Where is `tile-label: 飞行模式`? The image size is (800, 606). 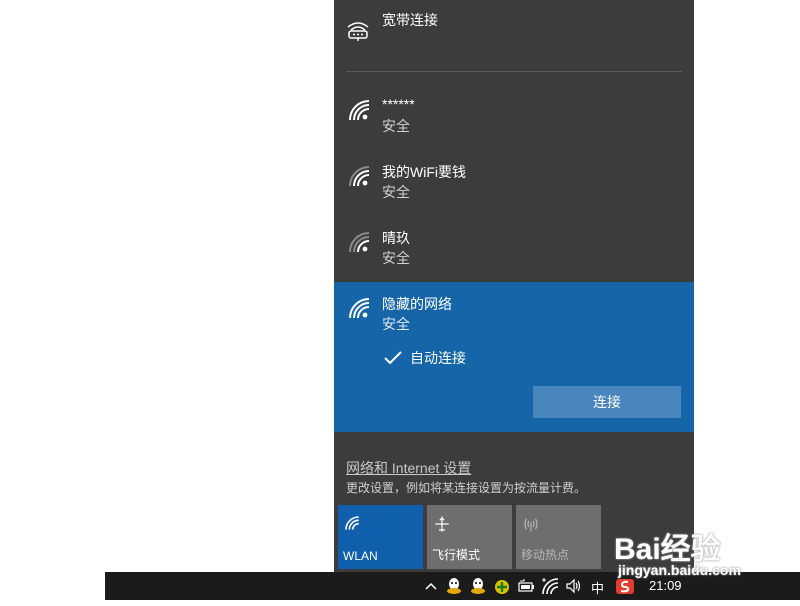
tile-label: 飞行模式 is located at coordinates (456, 555).